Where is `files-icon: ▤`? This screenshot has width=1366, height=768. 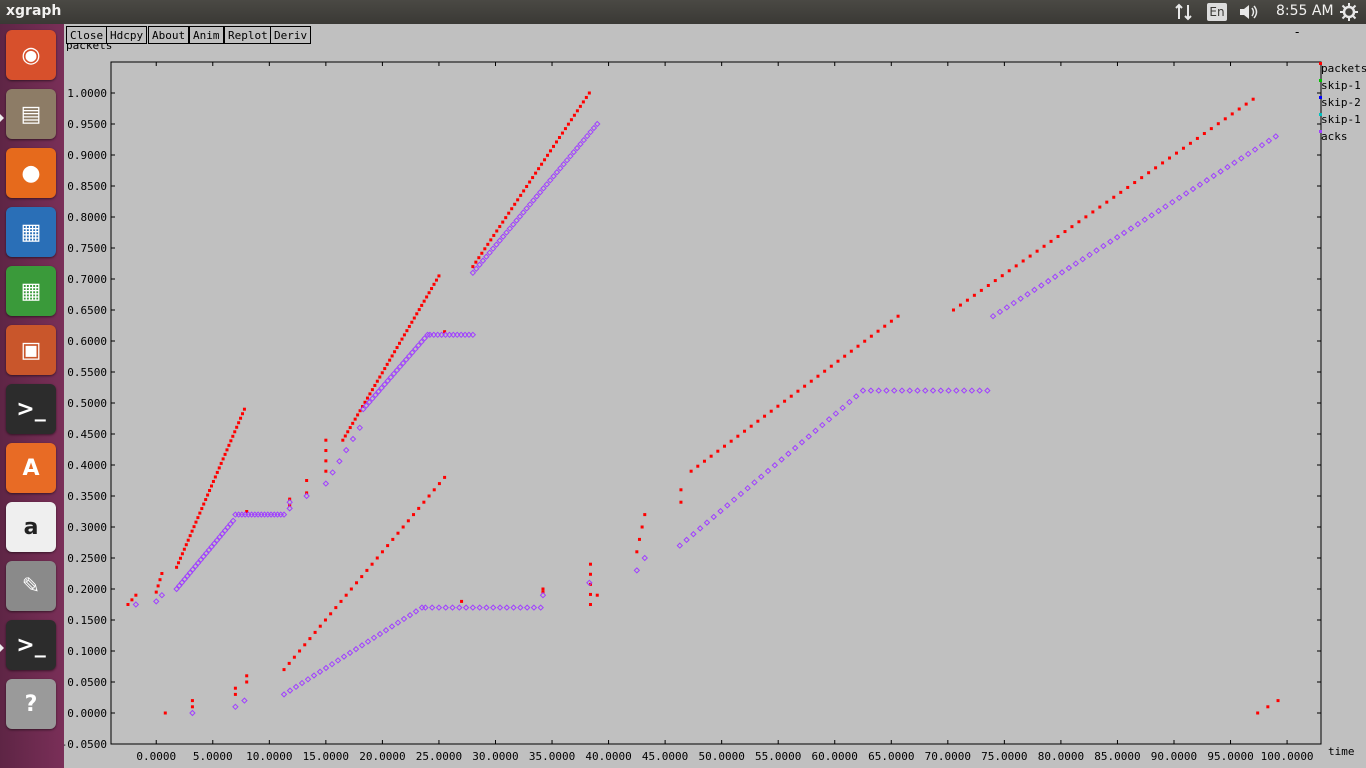 files-icon: ▤ is located at coordinates (31, 114).